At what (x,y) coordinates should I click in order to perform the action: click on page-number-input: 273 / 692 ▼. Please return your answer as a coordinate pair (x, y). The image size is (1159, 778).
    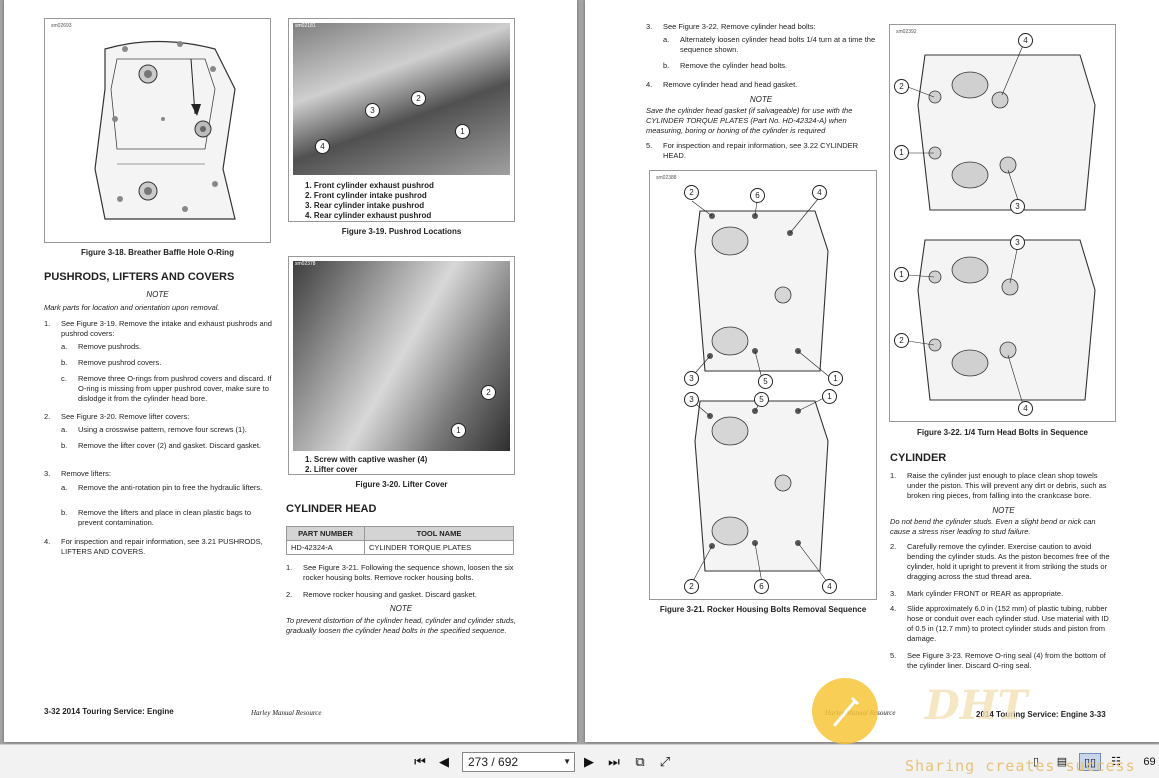
    Looking at the image, I should click on (518, 762).